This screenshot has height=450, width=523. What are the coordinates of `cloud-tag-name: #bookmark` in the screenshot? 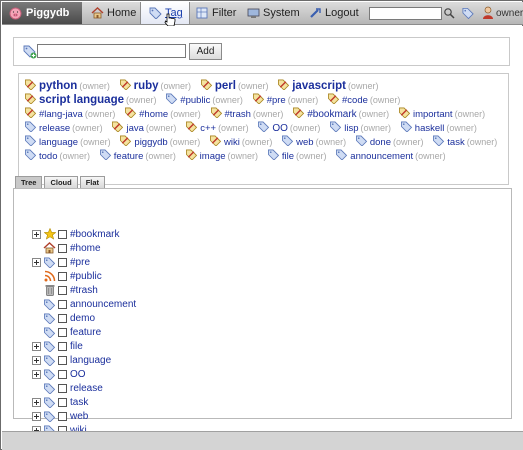 It's located at (331, 114).